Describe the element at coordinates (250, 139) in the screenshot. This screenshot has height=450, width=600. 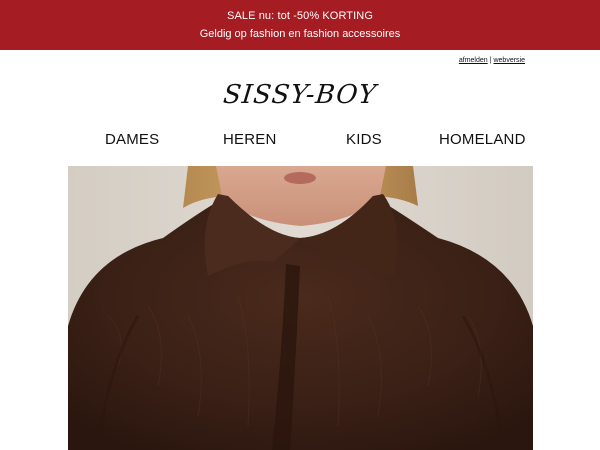
I see `nav-item-heren: HEREN` at that location.